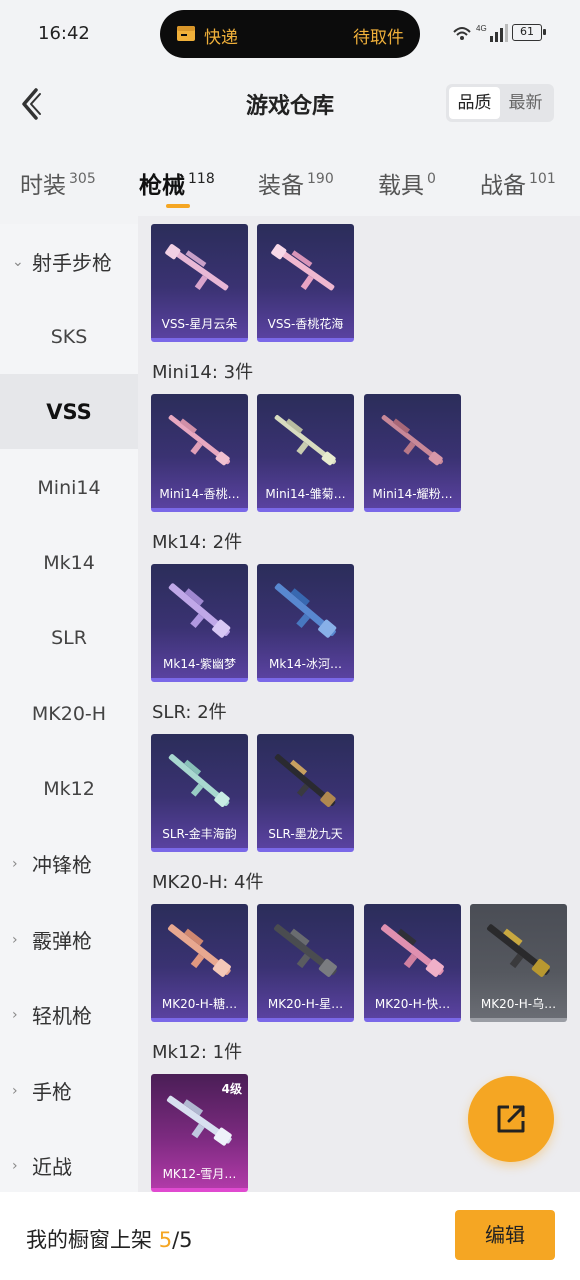 The height and width of the screenshot is (1280, 580). What do you see at coordinates (189, 712) in the screenshot?
I see `section-title: SLR: 2件` at bounding box center [189, 712].